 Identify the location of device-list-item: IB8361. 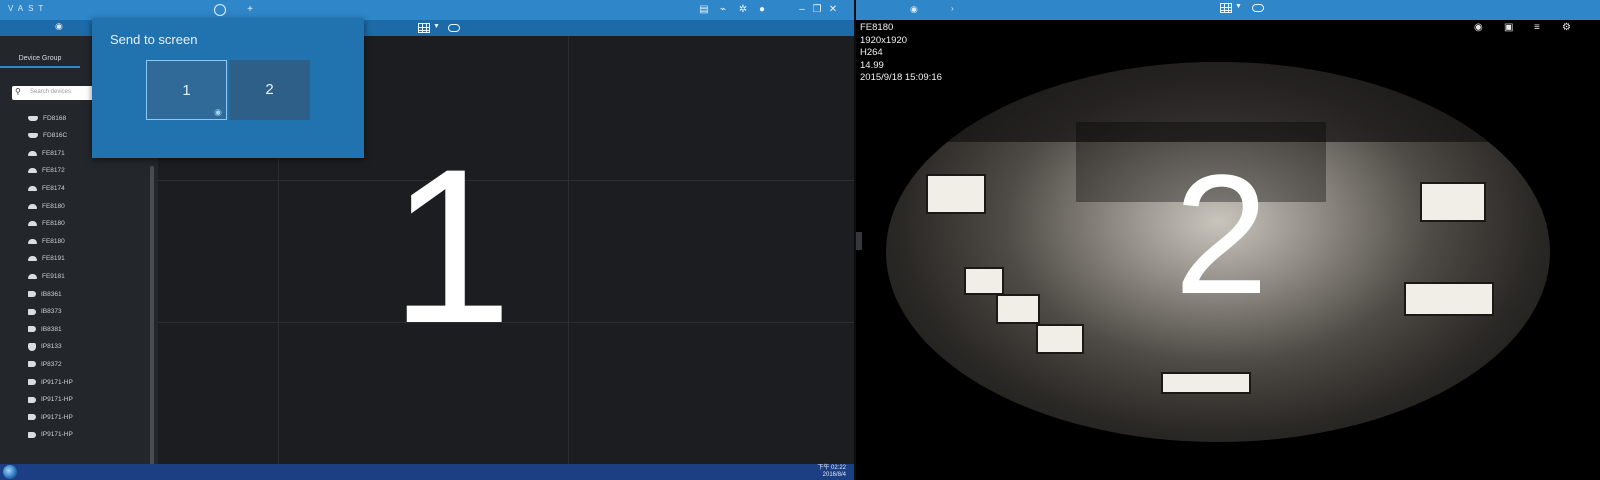
(45, 294).